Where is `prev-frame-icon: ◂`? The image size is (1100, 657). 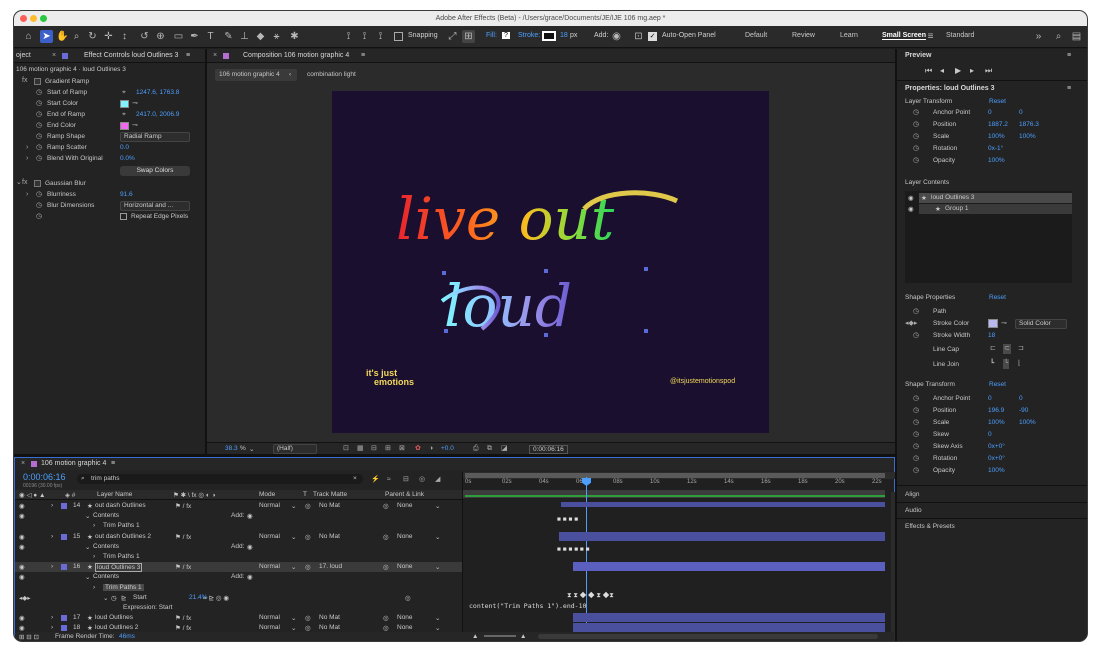 prev-frame-icon: ◂ is located at coordinates (942, 70).